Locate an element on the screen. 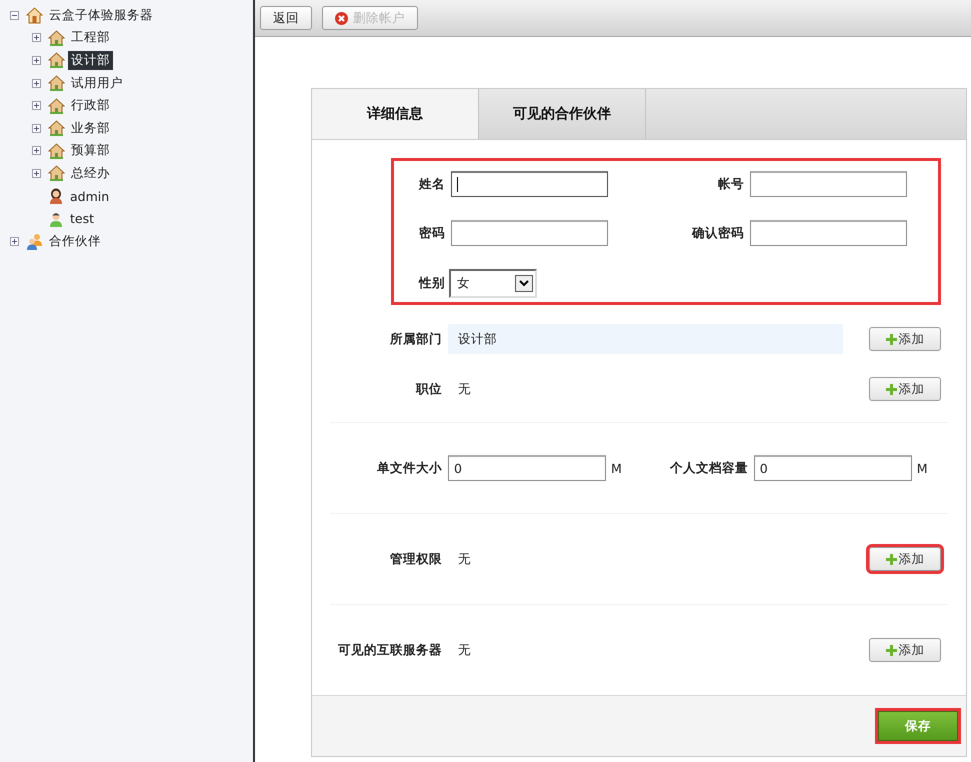  field-label: 职位 is located at coordinates (428, 389).